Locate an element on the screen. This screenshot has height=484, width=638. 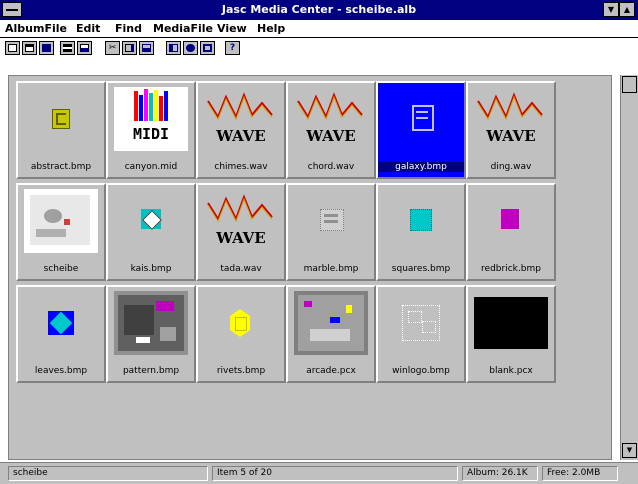
menu-help: Help is located at coordinates (271, 28).